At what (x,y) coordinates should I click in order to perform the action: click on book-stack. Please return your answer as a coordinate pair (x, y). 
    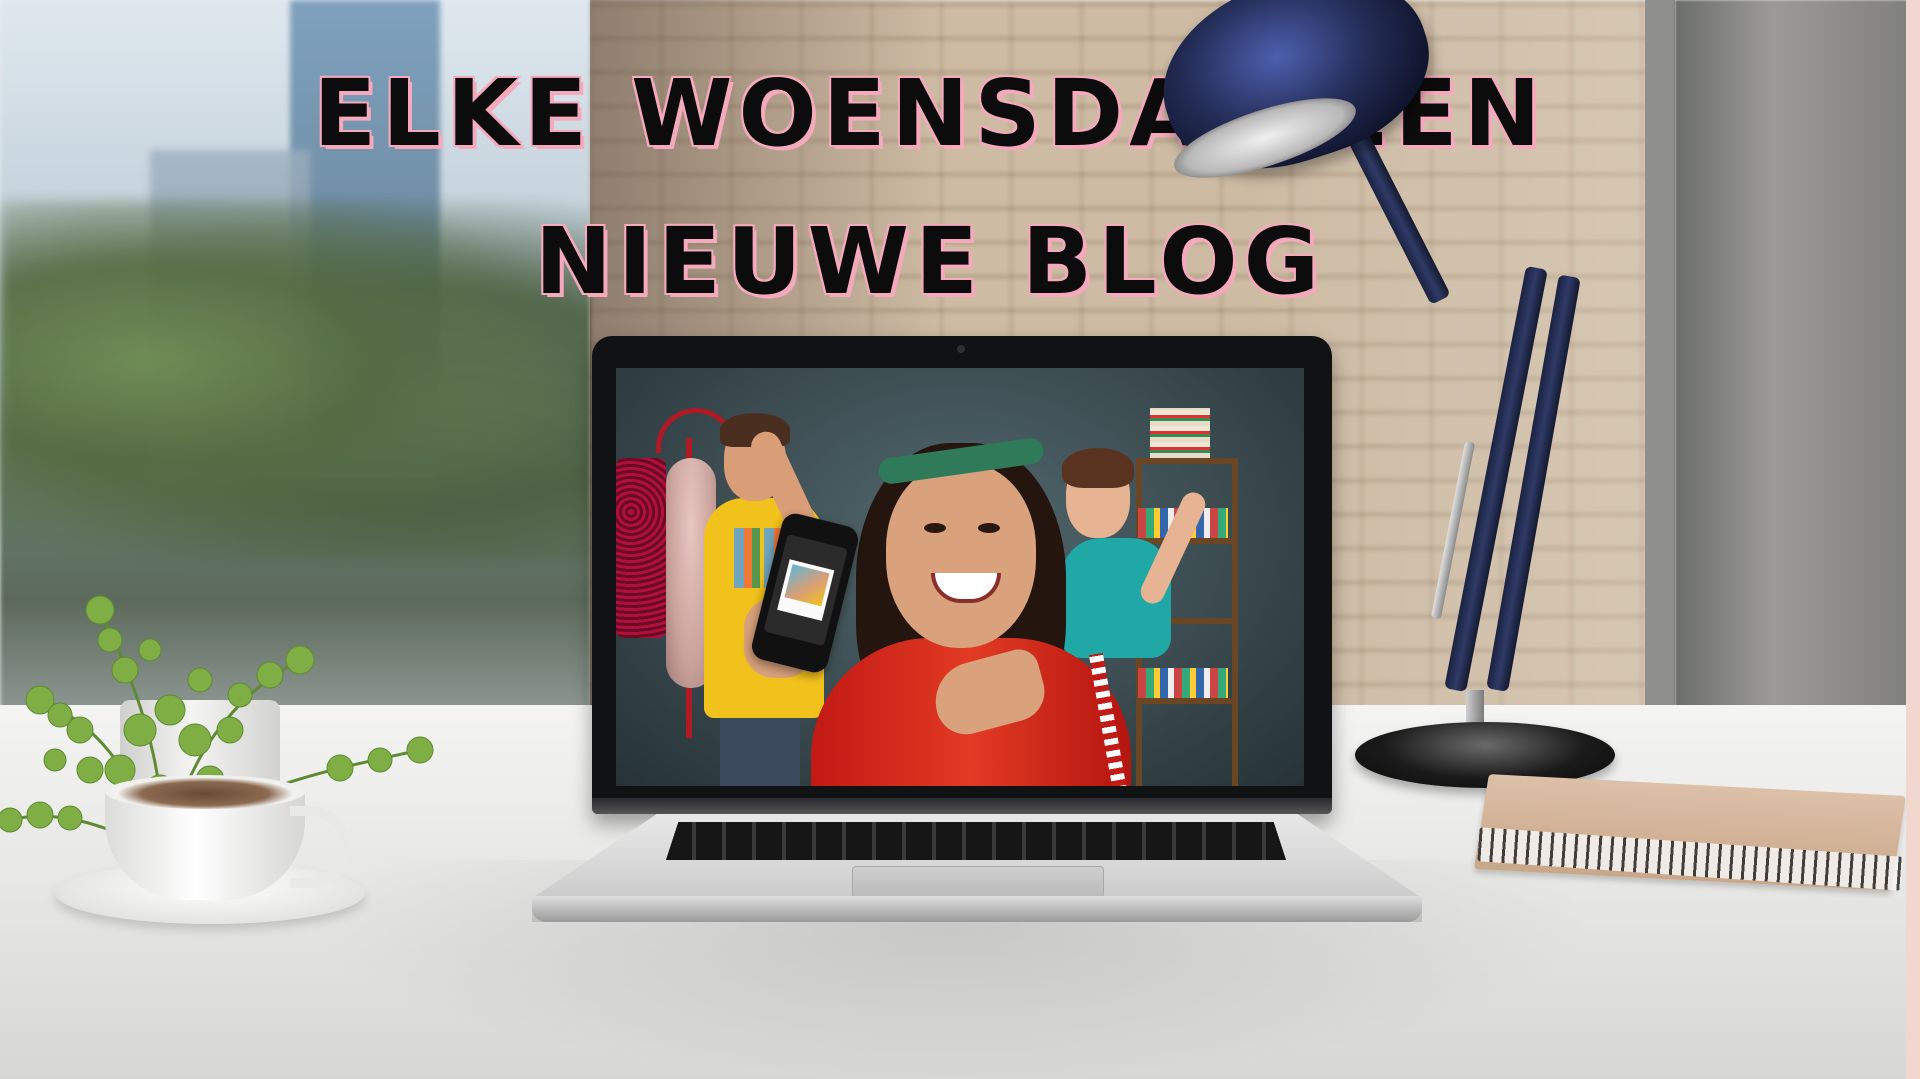
    Looking at the image, I should click on (1180, 433).